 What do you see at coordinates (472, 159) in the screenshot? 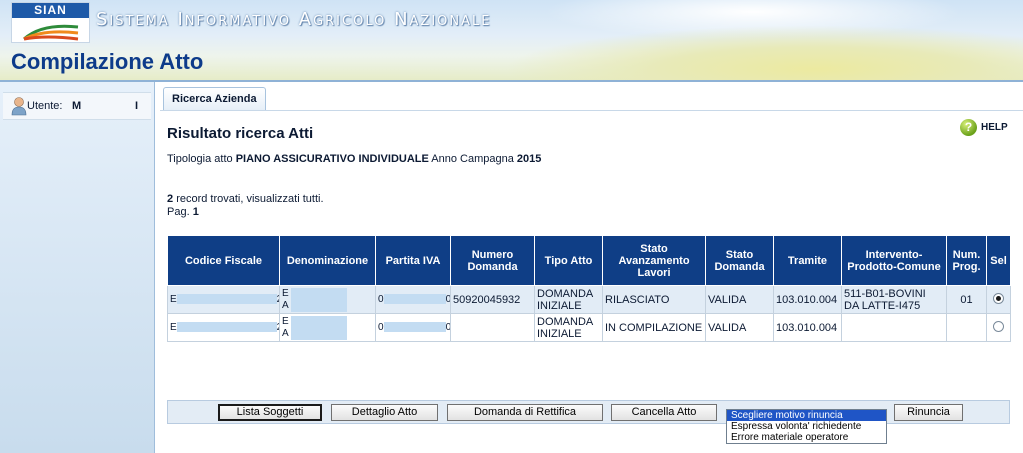
I see `anno-prefix: Anno Campagna` at bounding box center [472, 159].